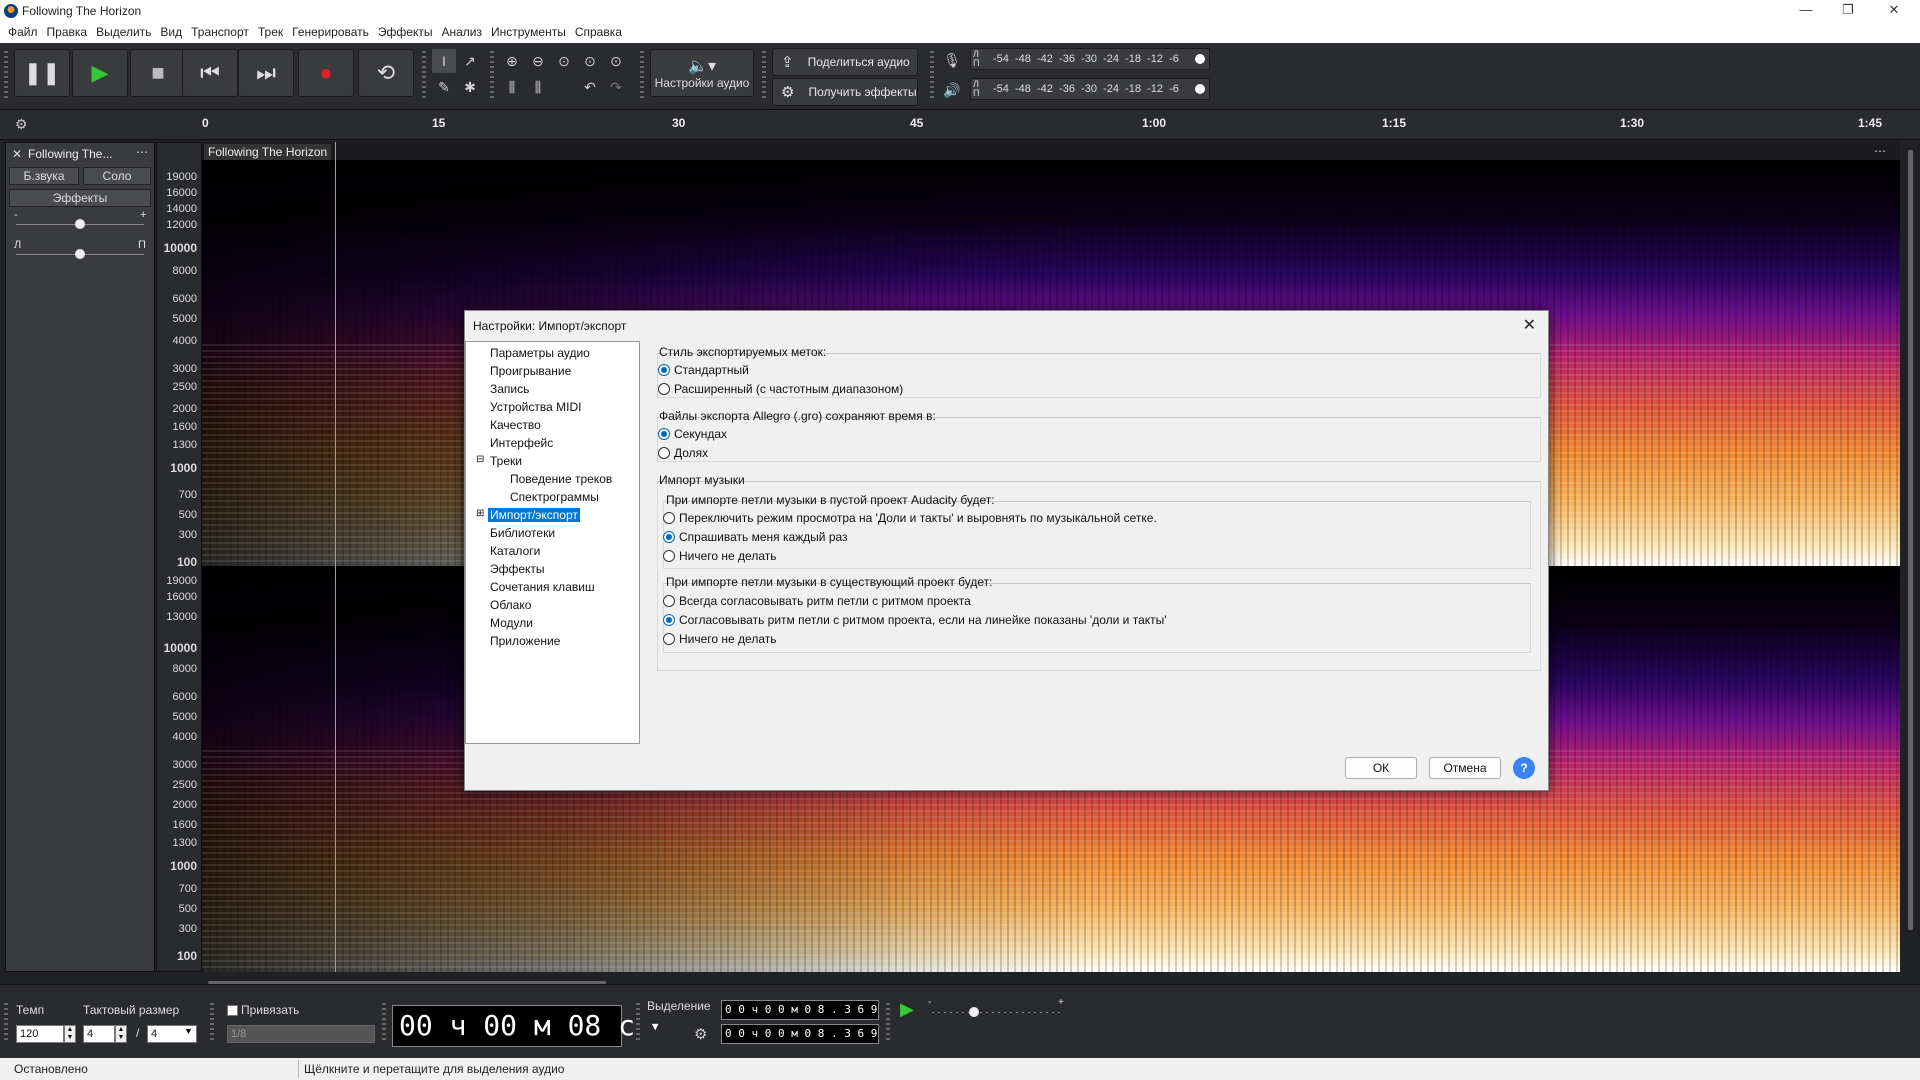  Describe the element at coordinates (42, 73) in the screenshot. I see `pause-button: ❚❚` at that location.